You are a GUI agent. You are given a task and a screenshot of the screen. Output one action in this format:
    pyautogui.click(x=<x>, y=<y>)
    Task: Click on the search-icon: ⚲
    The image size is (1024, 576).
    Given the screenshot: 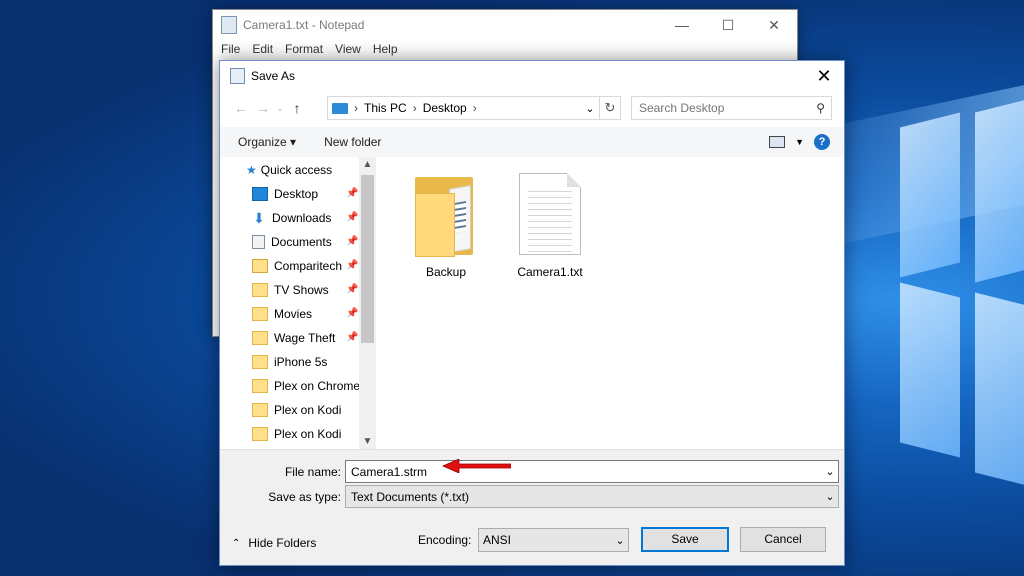 What is the action you would take?
    pyautogui.click(x=820, y=108)
    